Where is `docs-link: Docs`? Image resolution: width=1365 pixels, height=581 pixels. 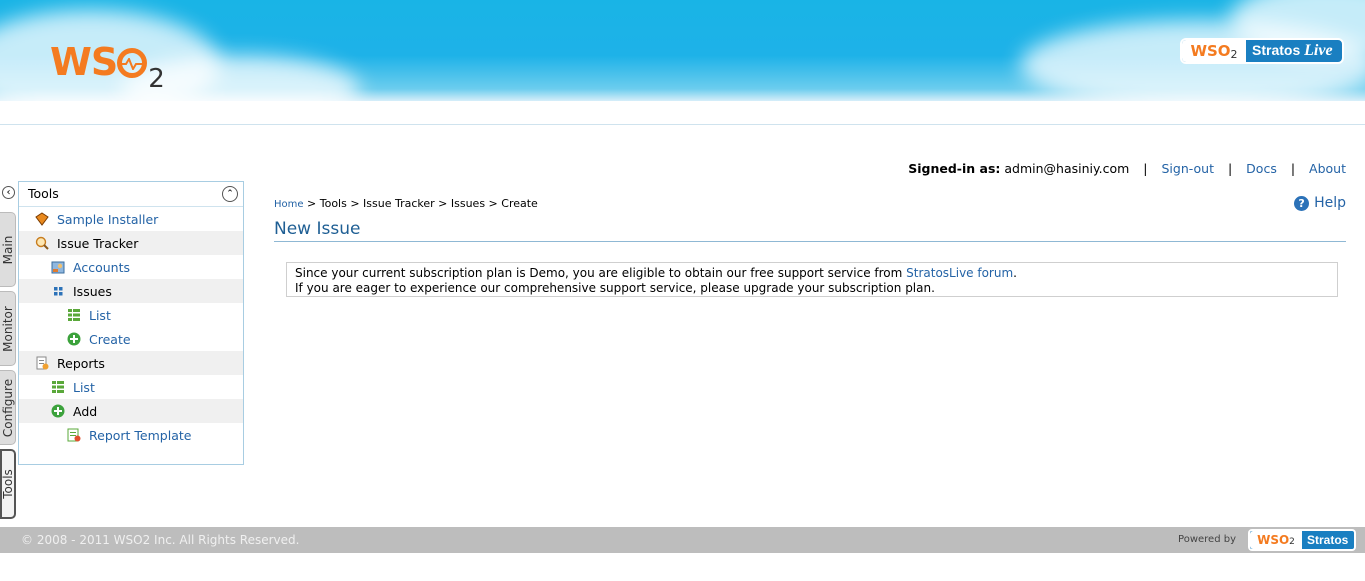 docs-link: Docs is located at coordinates (1261, 168).